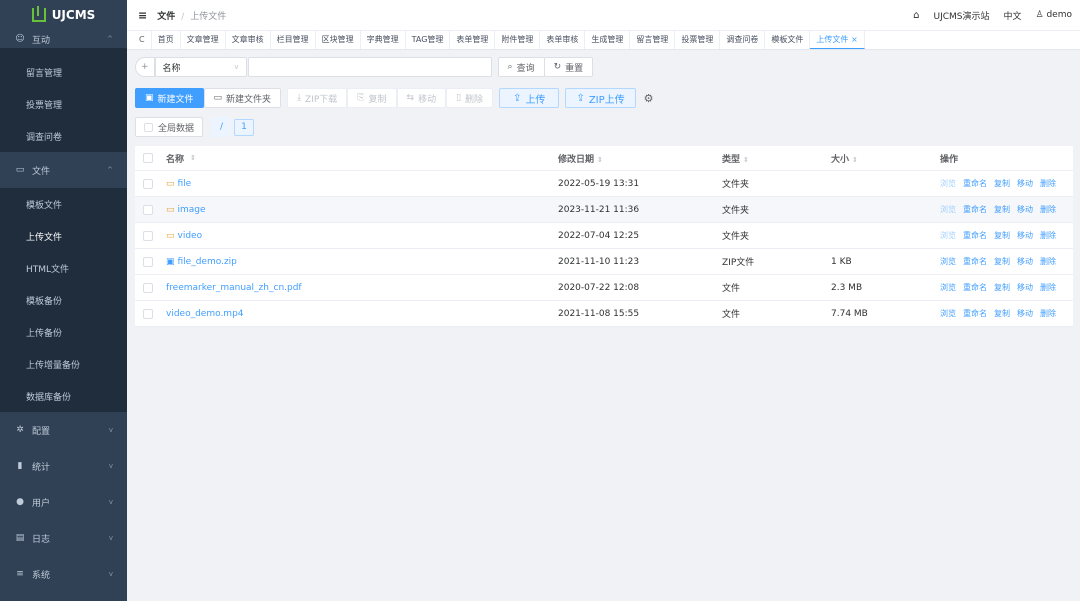 The height and width of the screenshot is (601, 1080). I want to click on site-link: UJCMS演示站, so click(961, 15).